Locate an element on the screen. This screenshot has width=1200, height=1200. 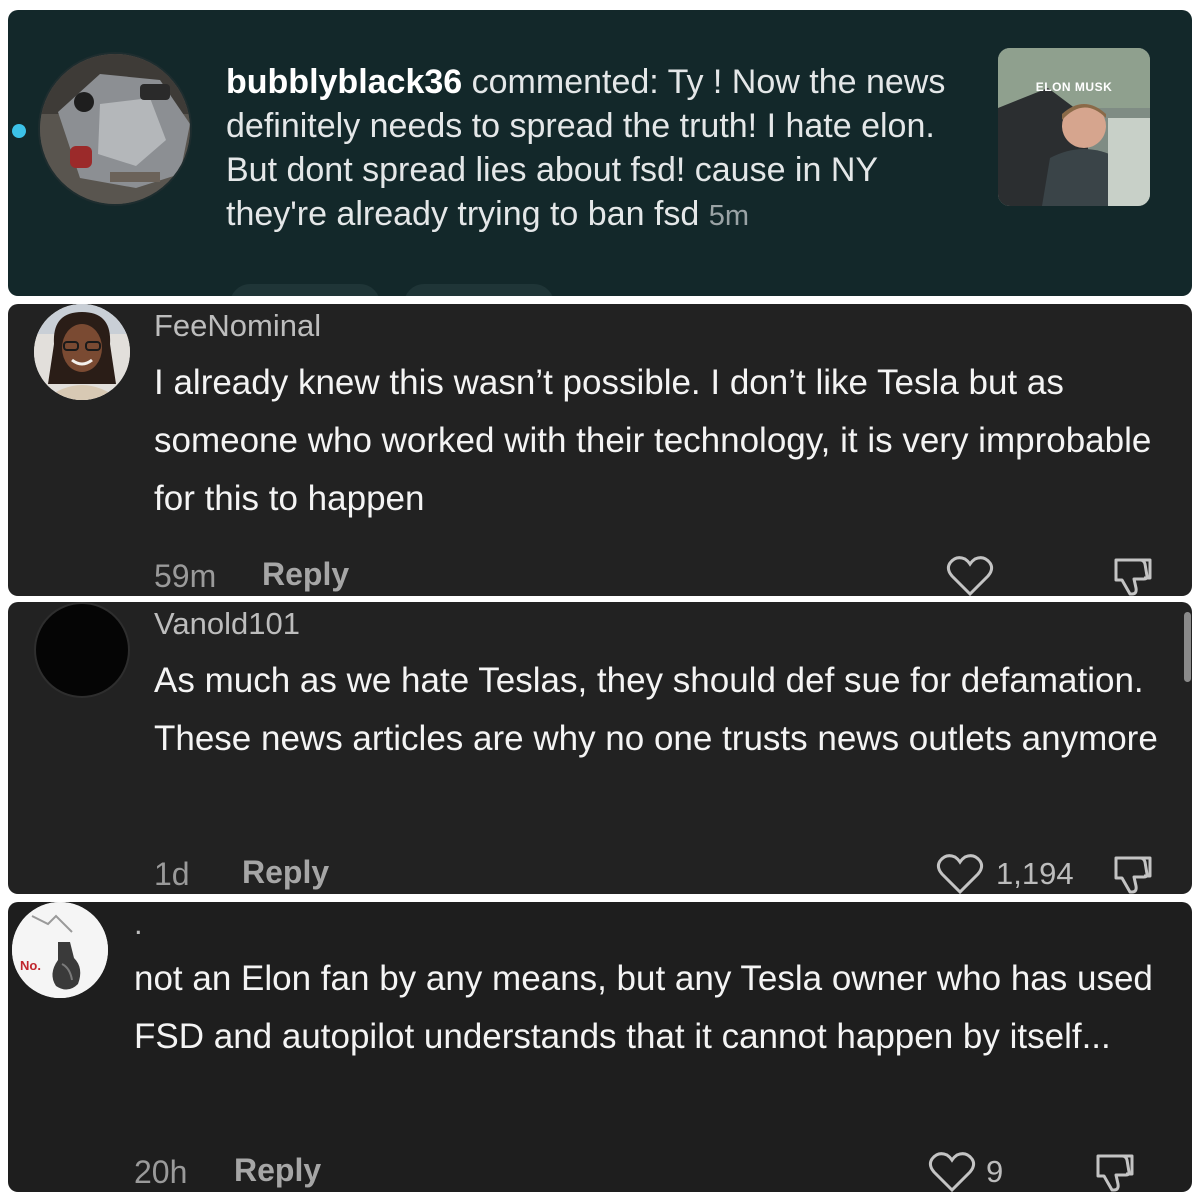
like-count: 1,194 is located at coordinates (1035, 873).